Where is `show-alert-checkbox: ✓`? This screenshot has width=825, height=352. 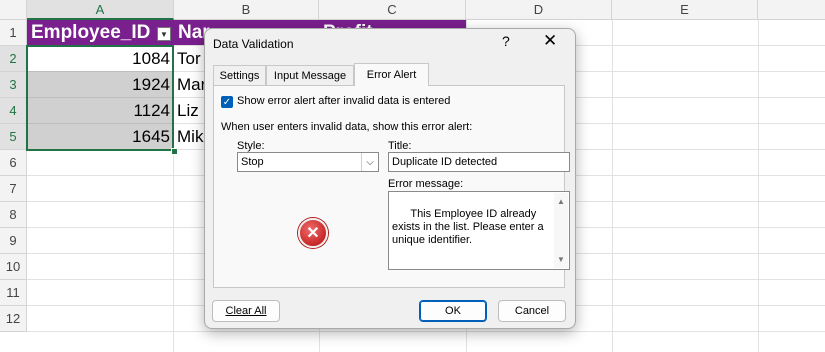
show-alert-checkbox: ✓ is located at coordinates (227, 102).